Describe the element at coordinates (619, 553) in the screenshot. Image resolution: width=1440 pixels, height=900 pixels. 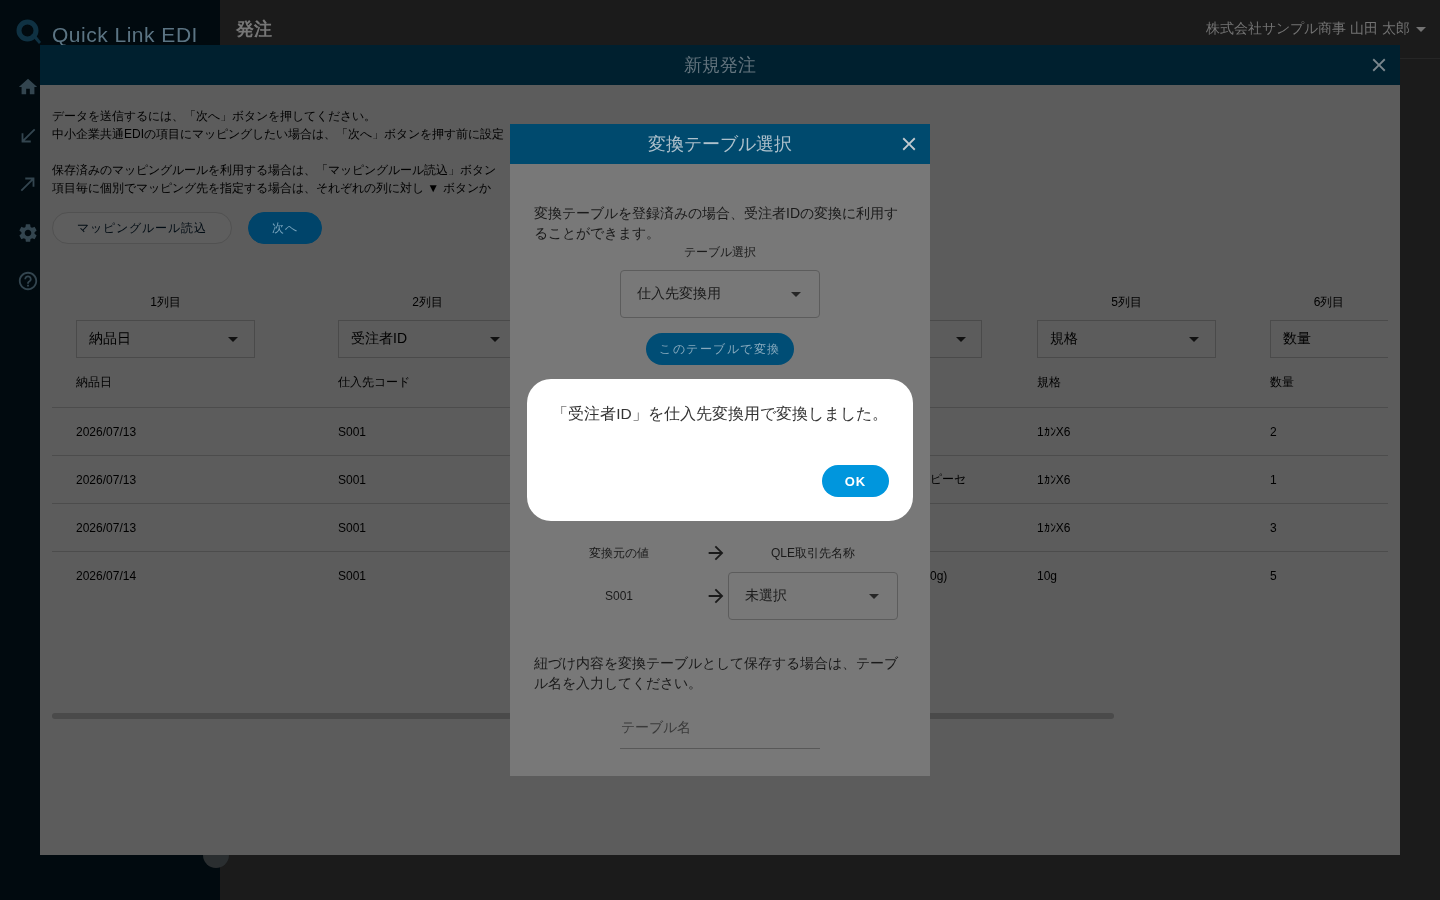
I see `column-heading: 変換元の値` at that location.